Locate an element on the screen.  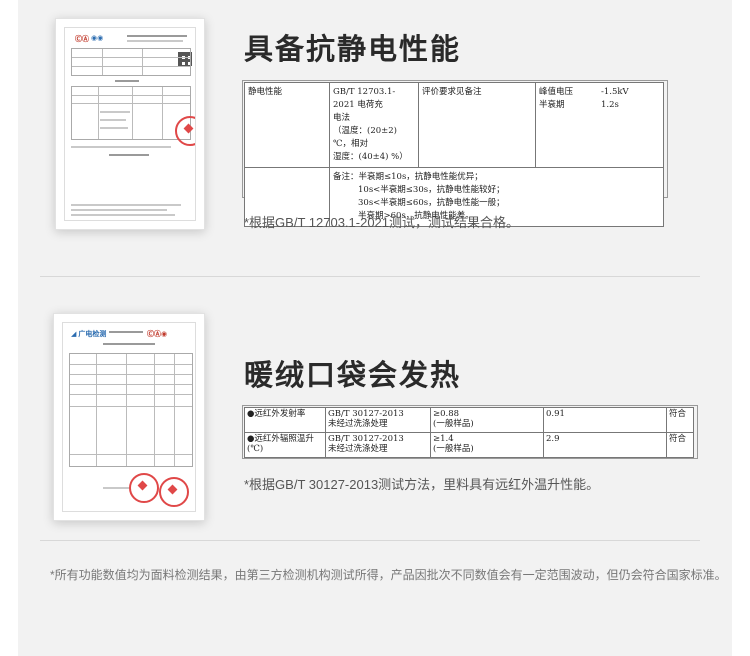
report-page: ⒸⒶ ◉◉ is located at coordinates (130, 124).